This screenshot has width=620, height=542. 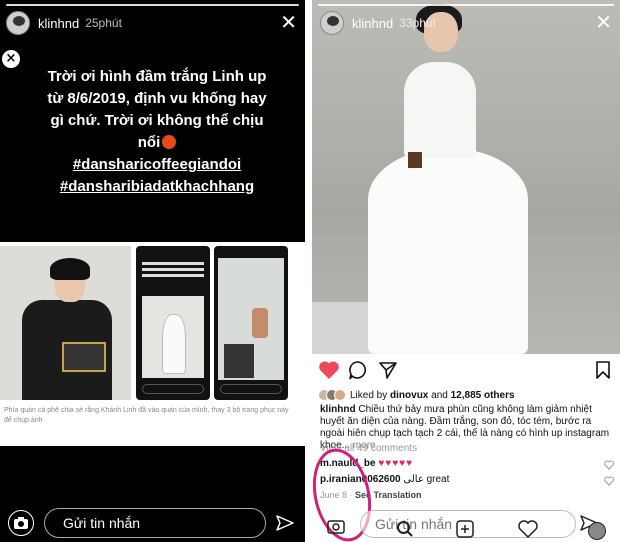 What do you see at coordinates (157, 98) in the screenshot?
I see `caption-line: từ 8/6/2019, định vu khống hay` at bounding box center [157, 98].